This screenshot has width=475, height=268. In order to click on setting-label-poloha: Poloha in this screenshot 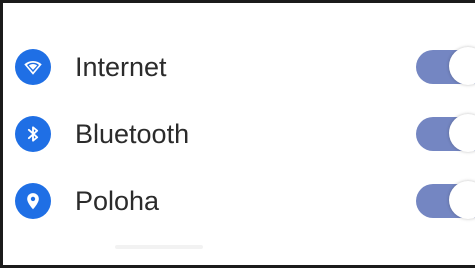, I will do `click(117, 201)`.